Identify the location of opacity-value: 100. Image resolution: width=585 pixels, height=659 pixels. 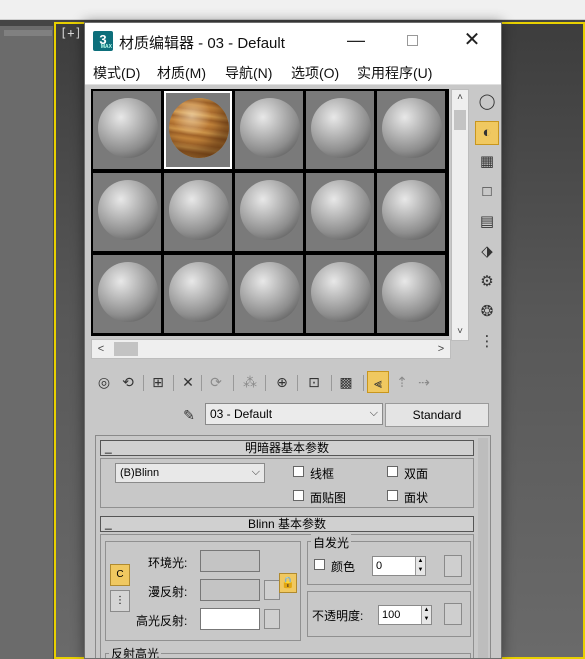
(391, 615).